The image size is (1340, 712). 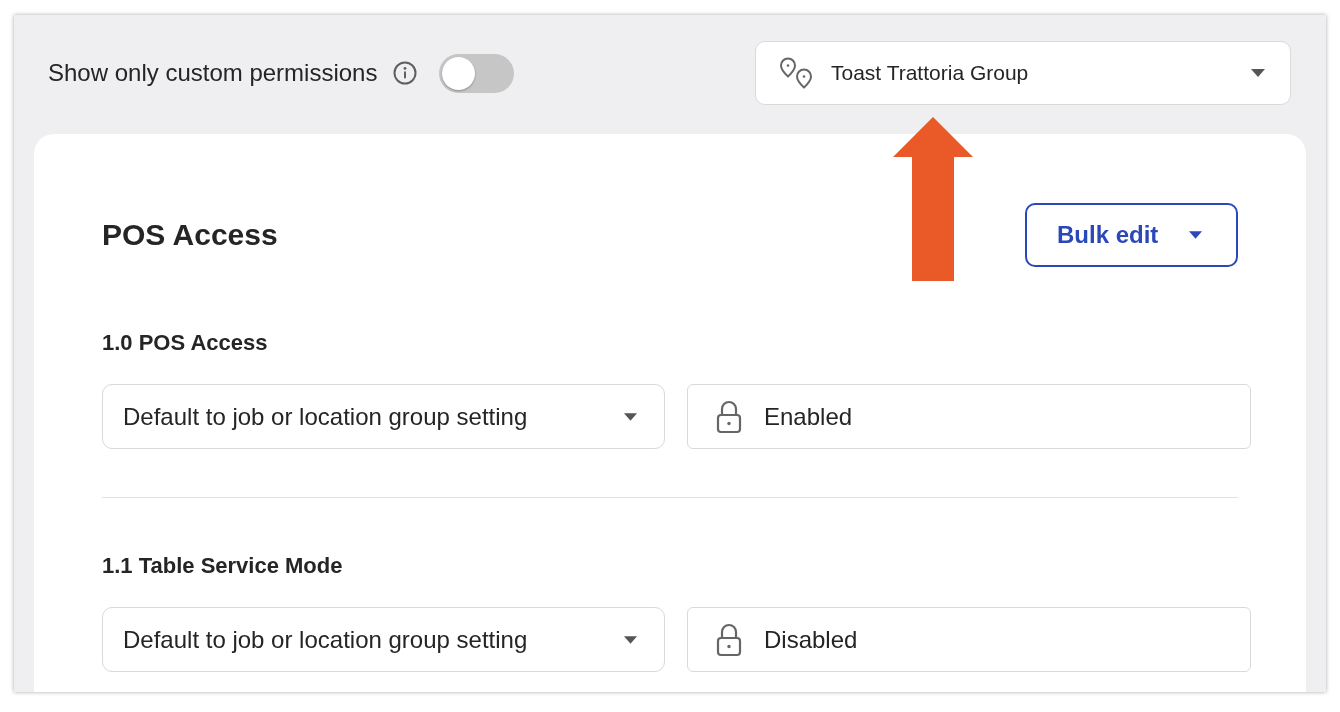 I want to click on permission-name: 1.1 Table Service Mode, so click(x=223, y=566).